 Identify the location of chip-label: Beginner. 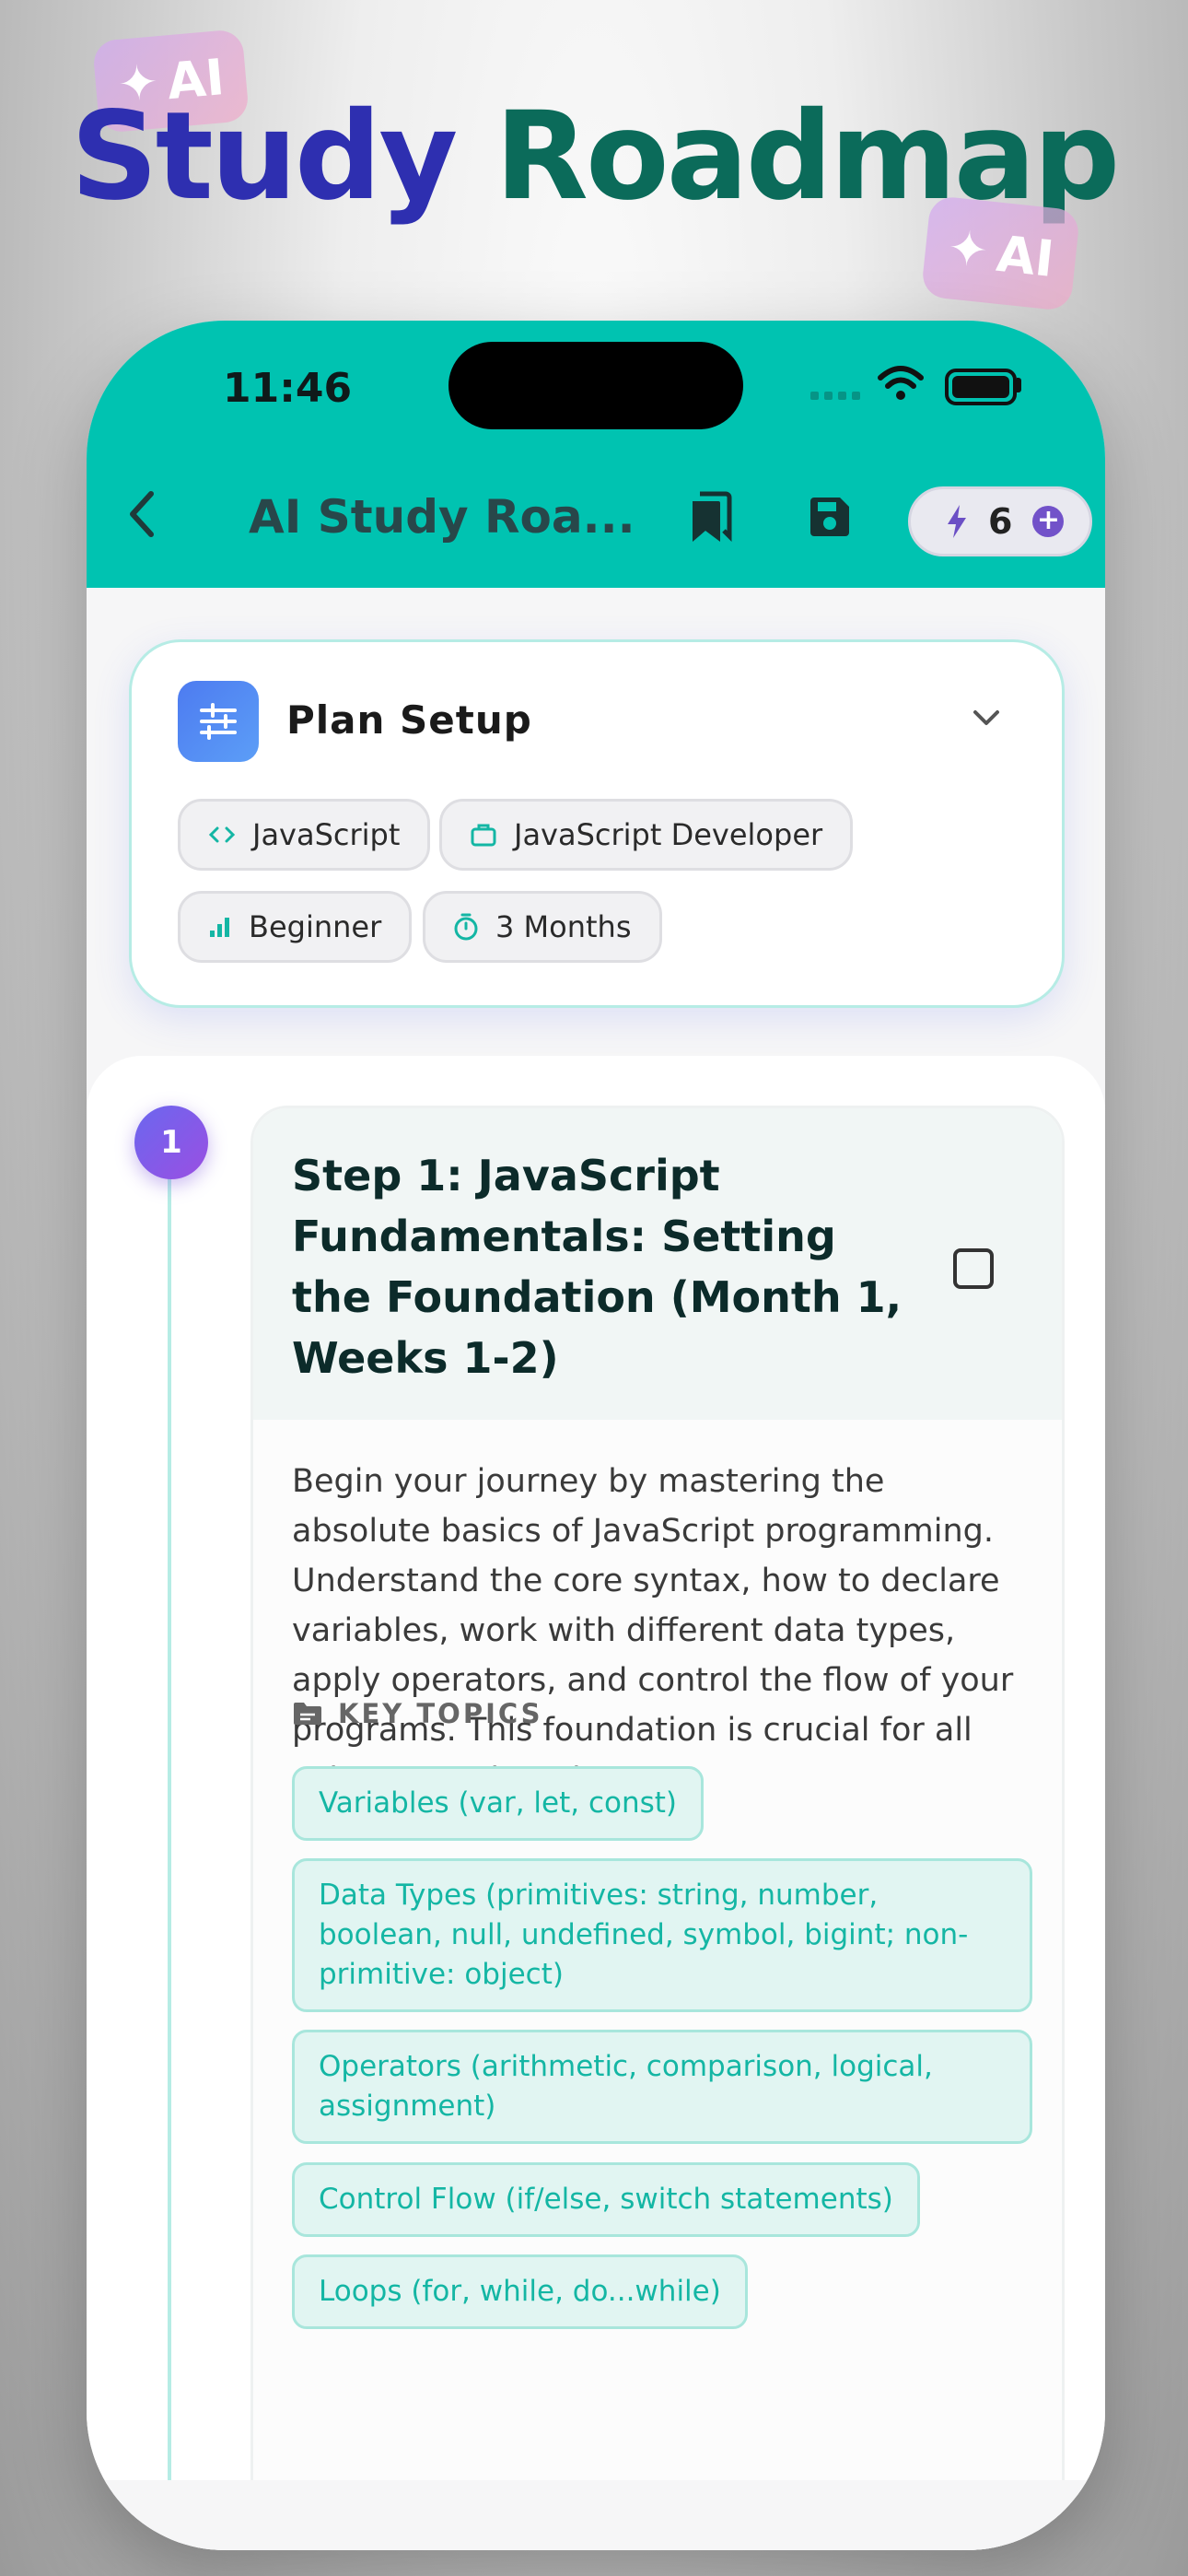
(315, 926).